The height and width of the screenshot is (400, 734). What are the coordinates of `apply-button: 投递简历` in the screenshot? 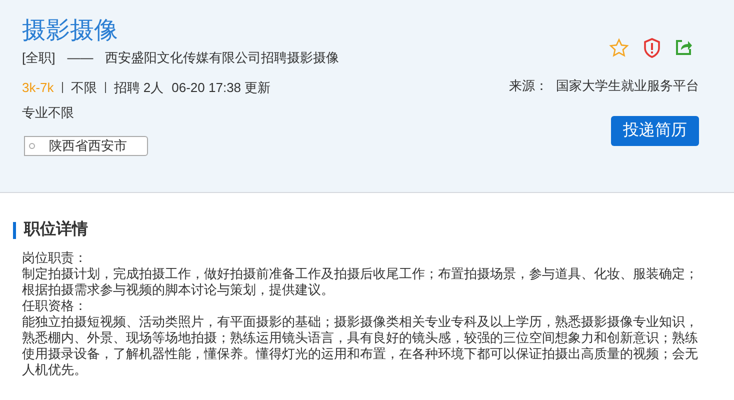 It's located at (655, 131).